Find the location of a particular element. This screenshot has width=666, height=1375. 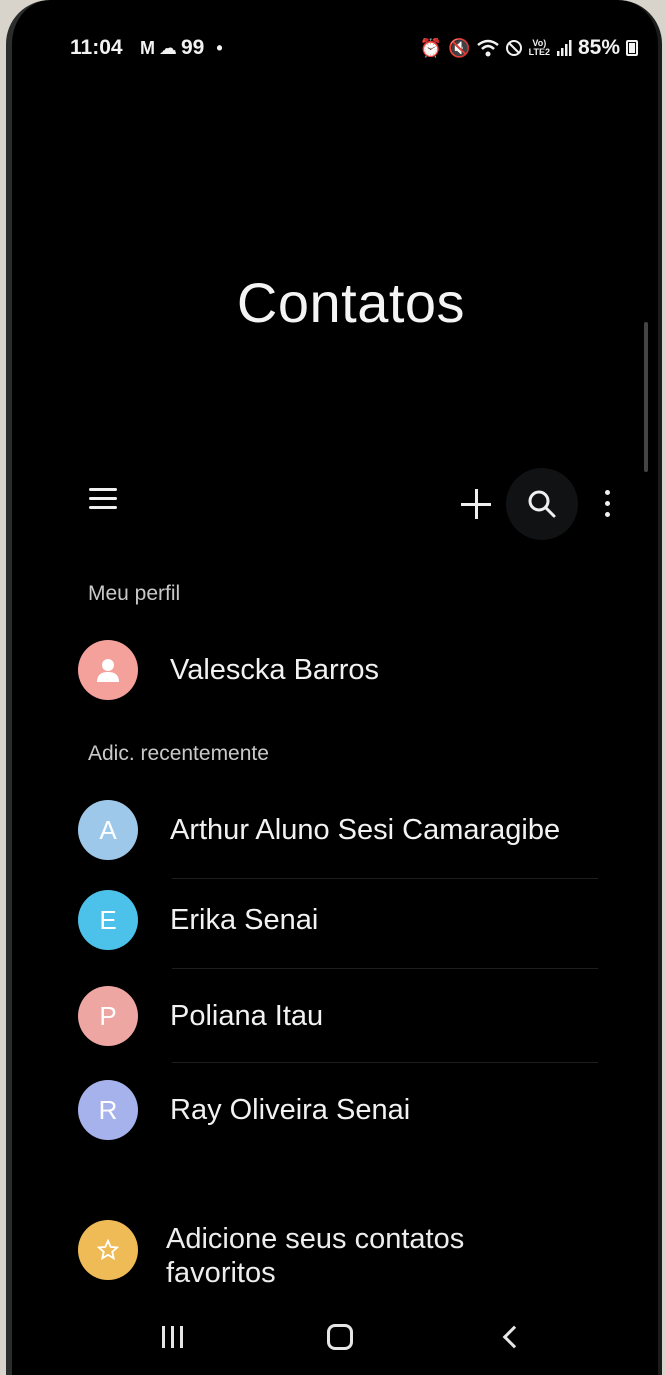

more-vertical-icon is located at coordinates (607, 492).